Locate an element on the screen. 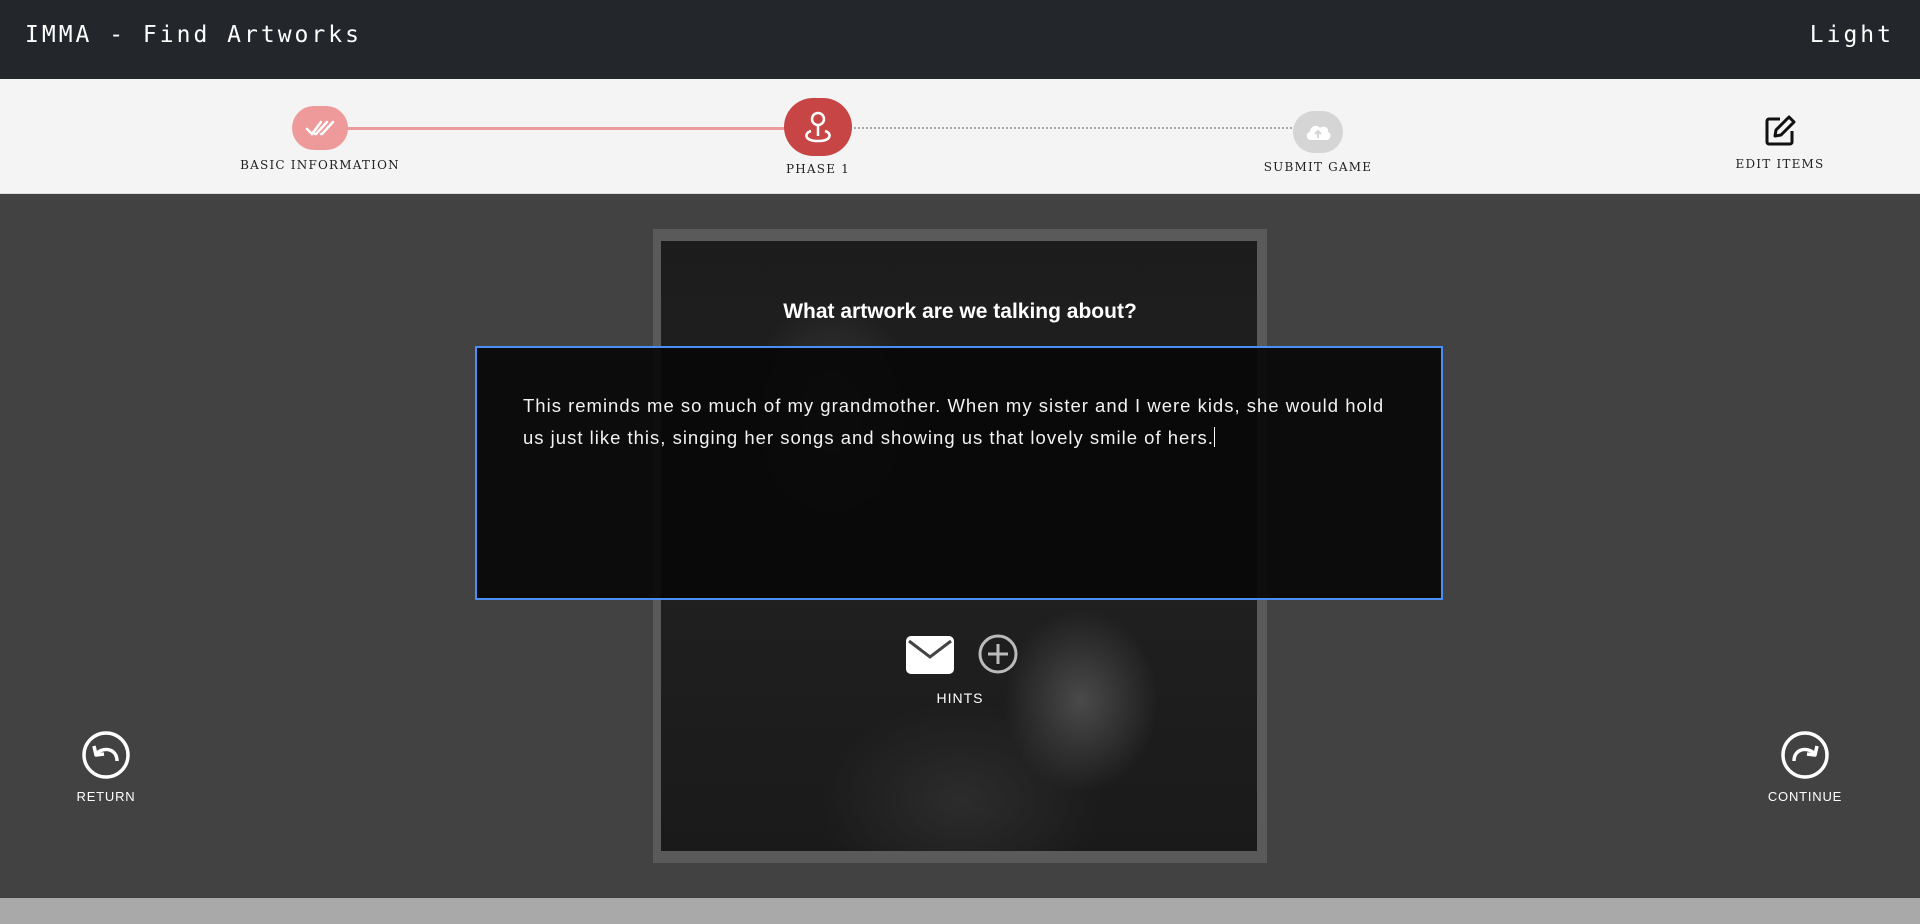 Image resolution: width=1920 pixels, height=924 pixels. envelope-icon is located at coordinates (930, 655).